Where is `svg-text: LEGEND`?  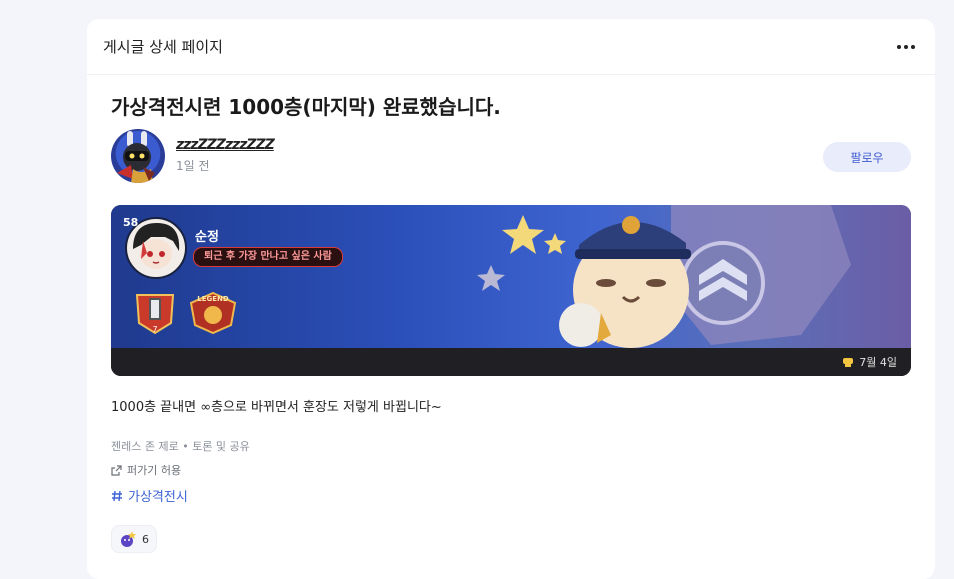 svg-text: LEGEND is located at coordinates (213, 299).